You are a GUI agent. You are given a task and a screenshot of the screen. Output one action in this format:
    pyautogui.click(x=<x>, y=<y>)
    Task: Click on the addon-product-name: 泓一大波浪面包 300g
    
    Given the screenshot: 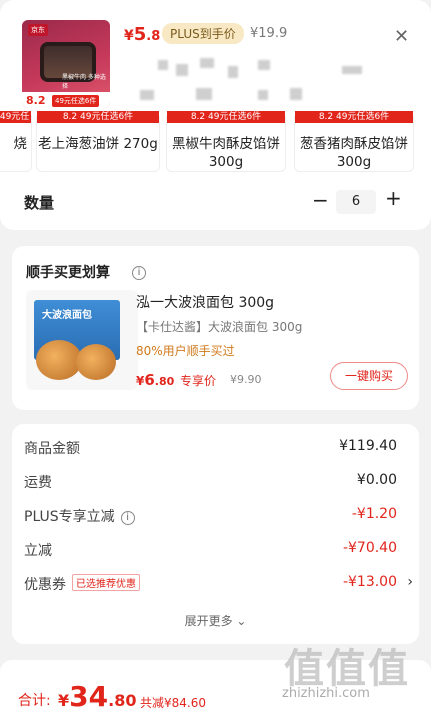 What is the action you would take?
    pyautogui.click(x=205, y=302)
    